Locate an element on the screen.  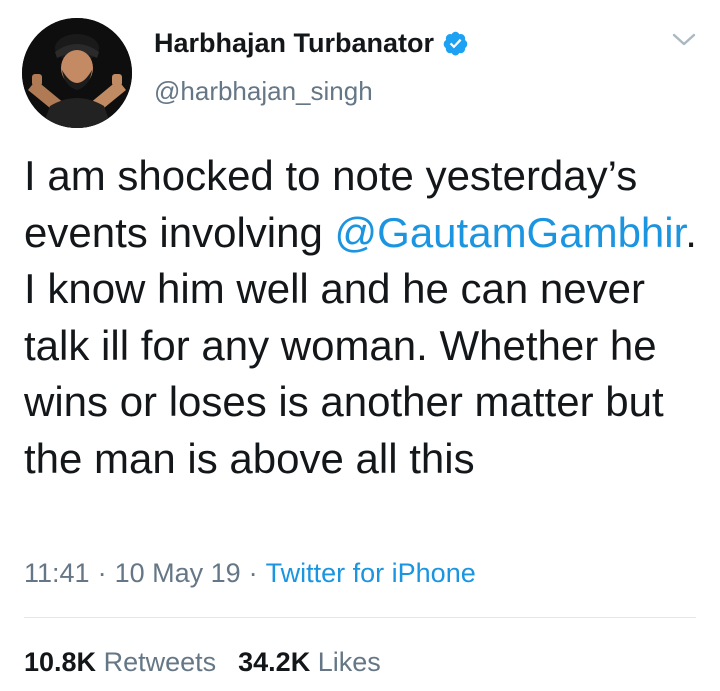
likes-label: Likes is located at coordinates (349, 662).